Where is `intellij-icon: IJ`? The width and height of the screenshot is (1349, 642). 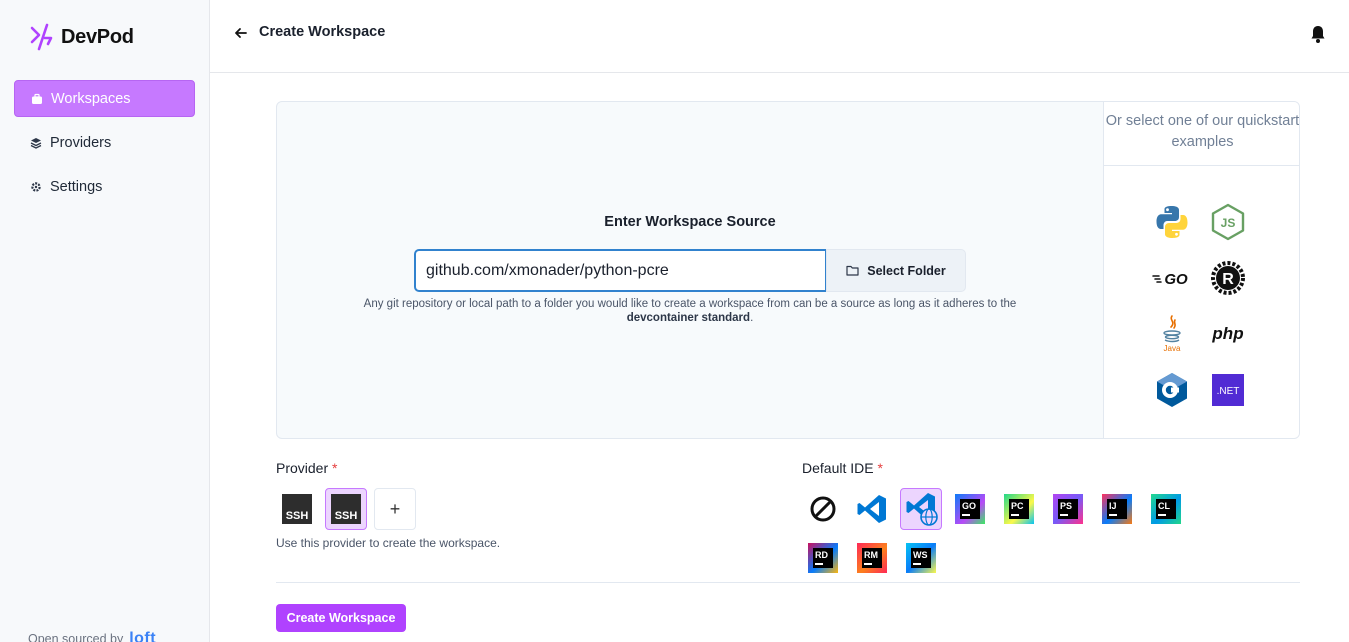
intellij-icon: IJ is located at coordinates (1117, 509).